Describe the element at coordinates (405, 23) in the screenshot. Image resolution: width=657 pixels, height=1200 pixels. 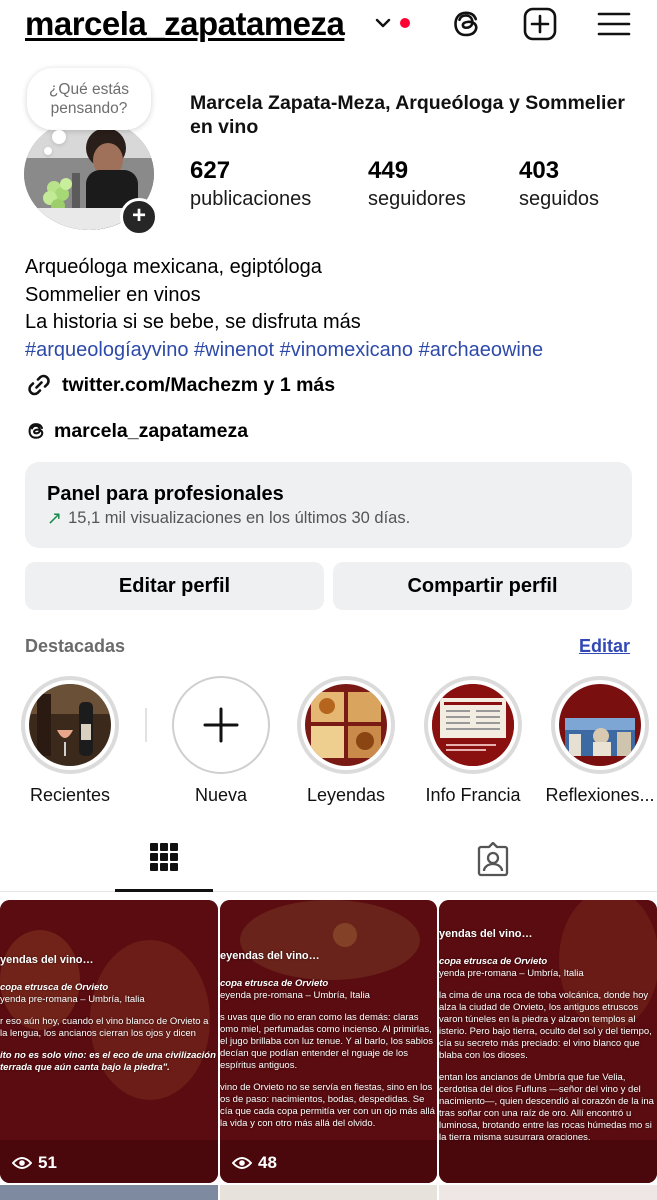
I see `notification-dot` at that location.